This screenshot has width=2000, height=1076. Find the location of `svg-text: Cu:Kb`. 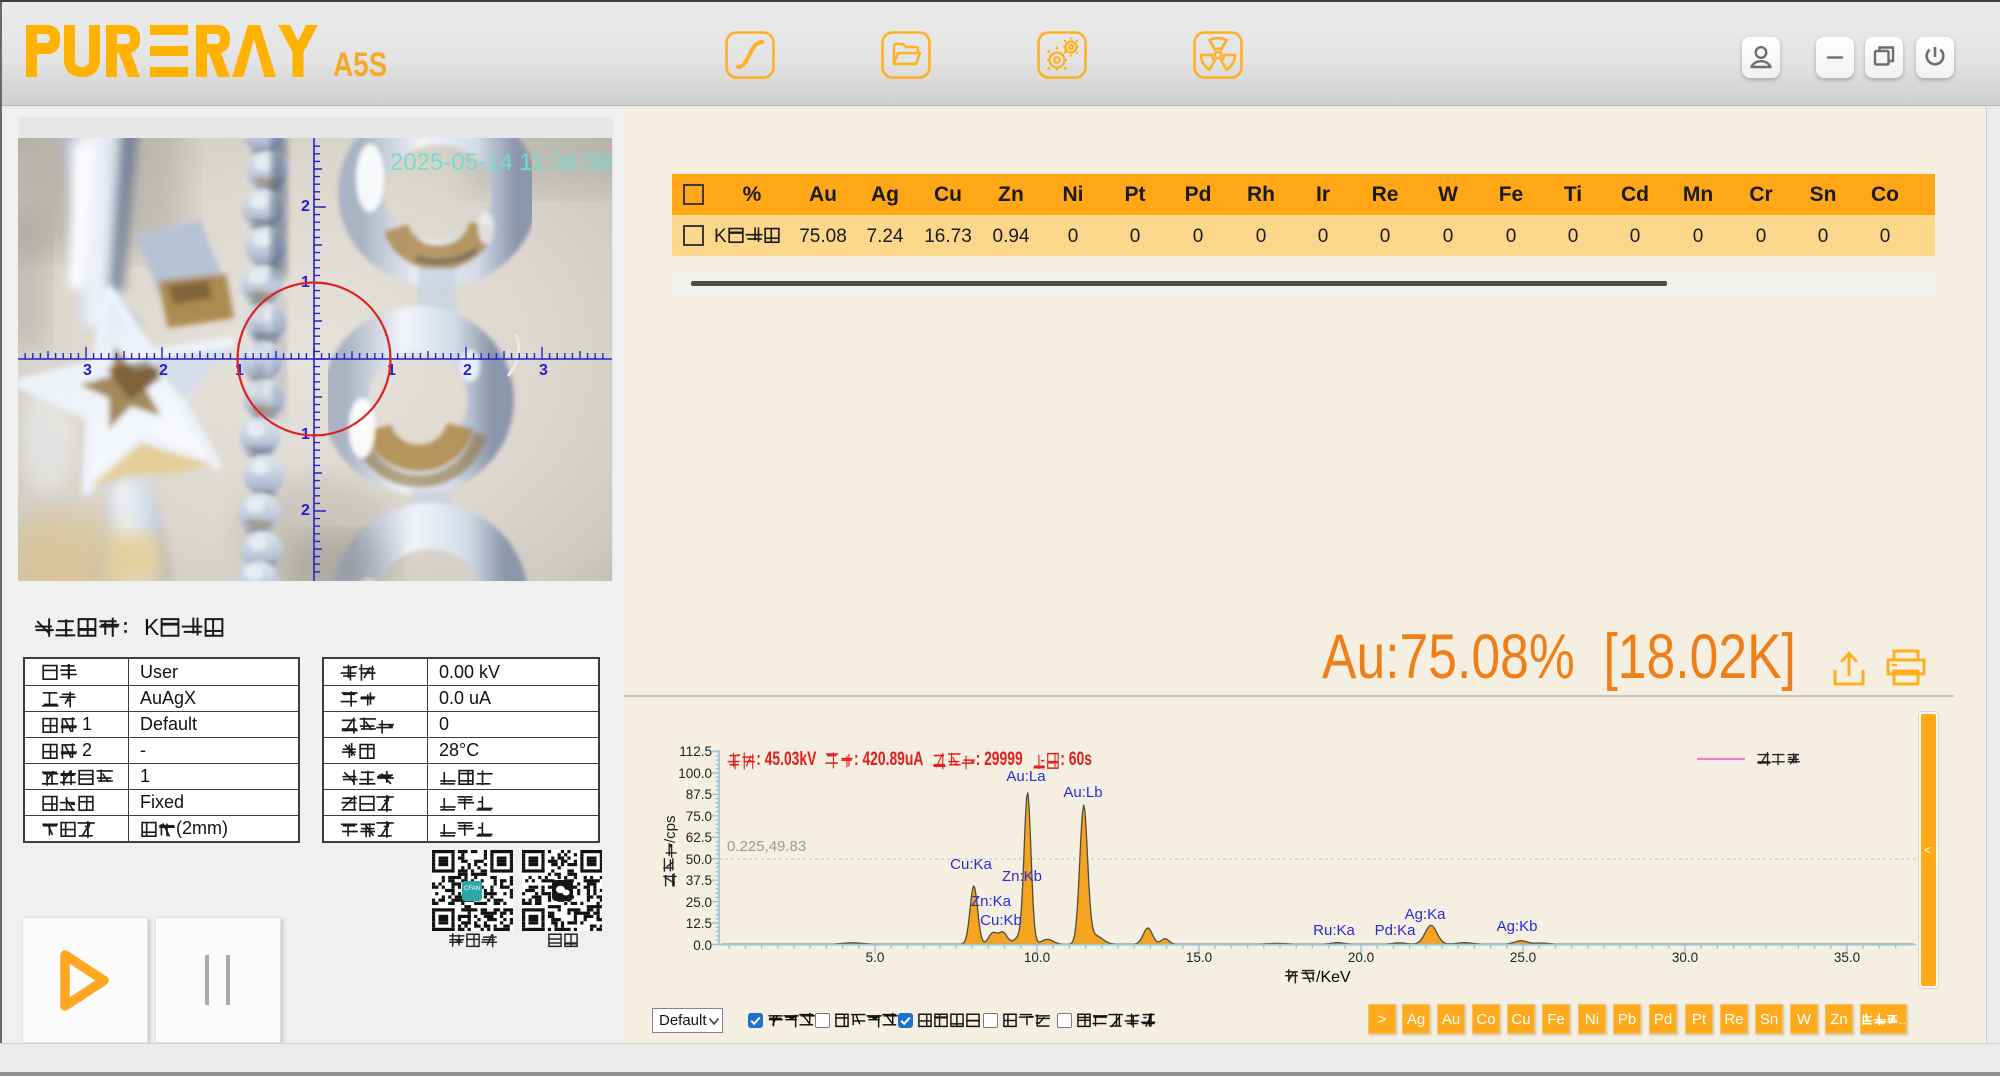

svg-text: Cu:Kb is located at coordinates (1001, 920).